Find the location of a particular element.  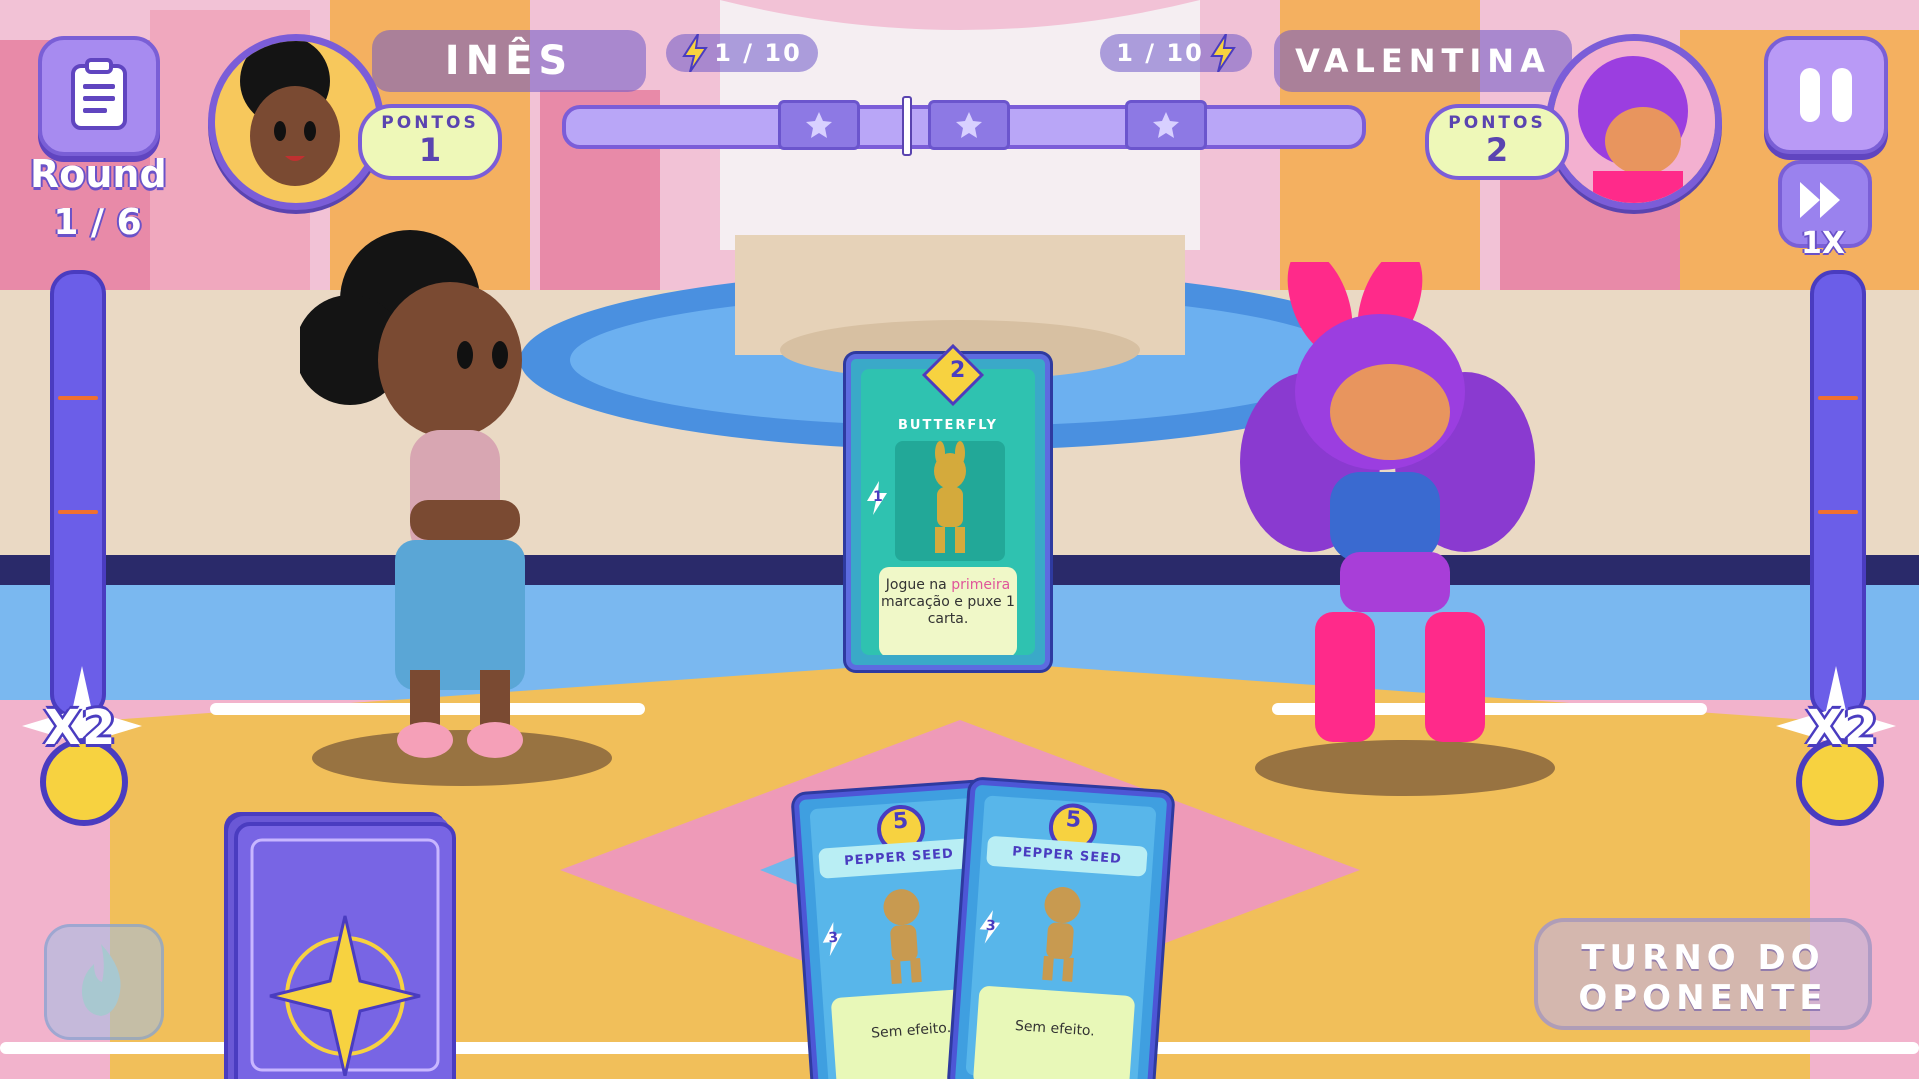

opponent-points-label: PONTOS is located at coordinates (1497, 123).